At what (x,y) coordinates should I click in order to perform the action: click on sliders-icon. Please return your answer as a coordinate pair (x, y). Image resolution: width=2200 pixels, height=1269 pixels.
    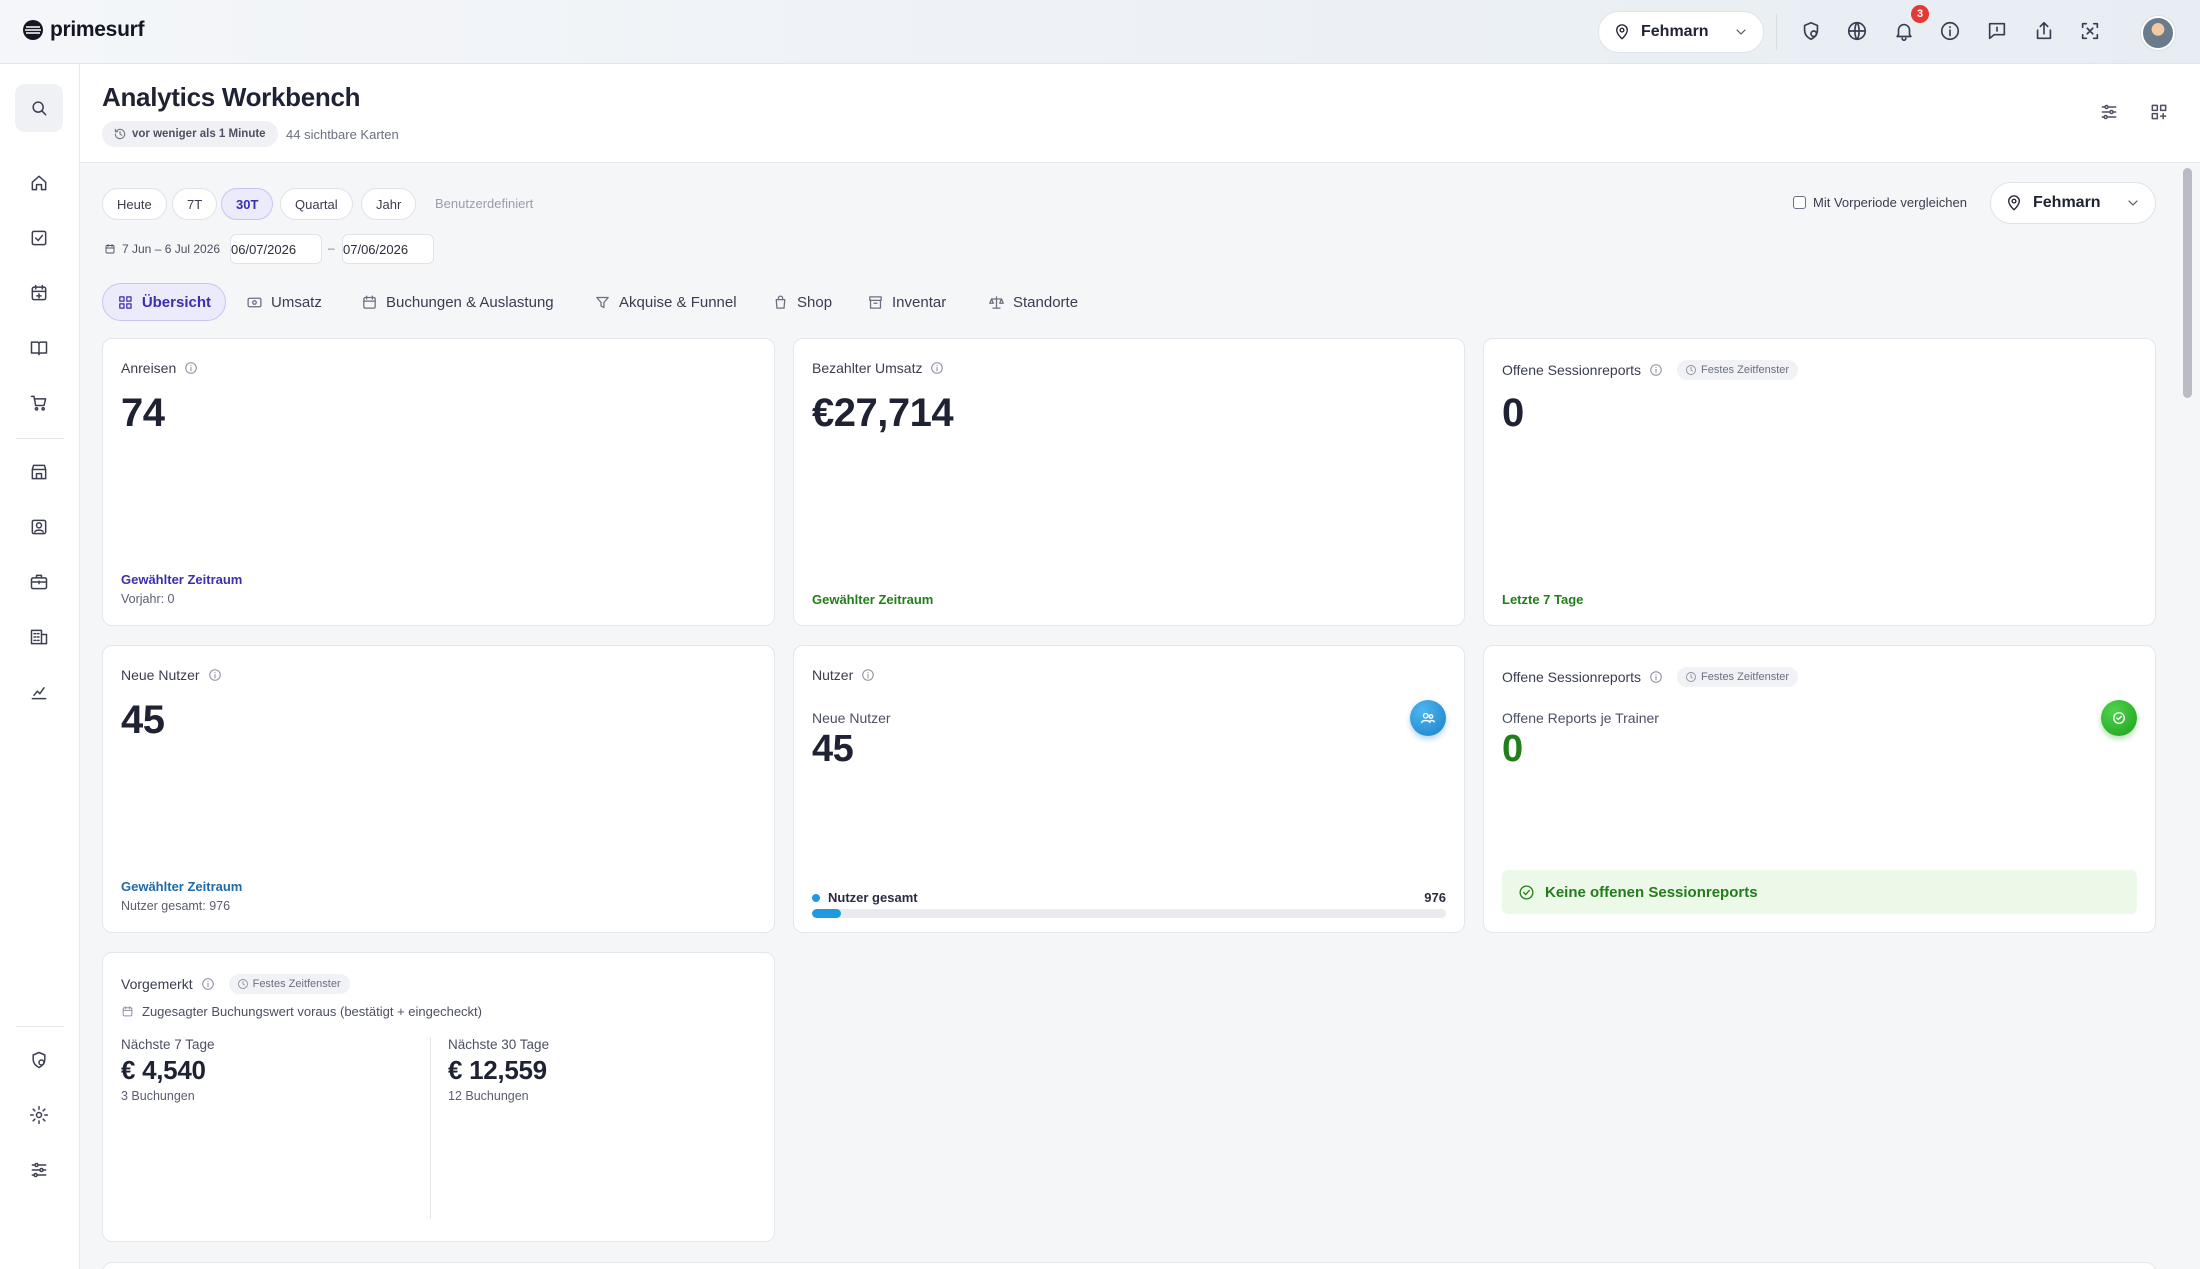
    Looking at the image, I should click on (39, 1170).